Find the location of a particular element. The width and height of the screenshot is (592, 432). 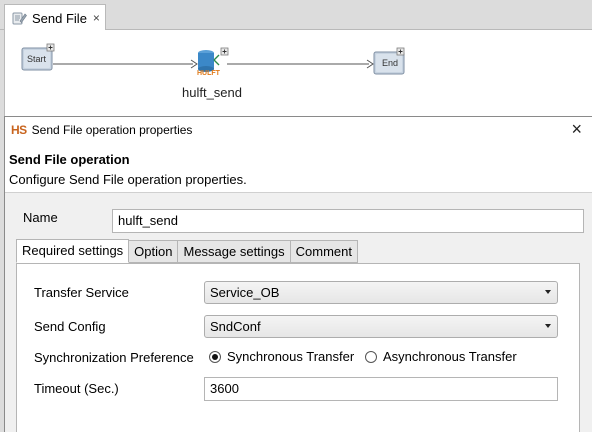

transfer-service-value: Service_OB is located at coordinates (245, 292).